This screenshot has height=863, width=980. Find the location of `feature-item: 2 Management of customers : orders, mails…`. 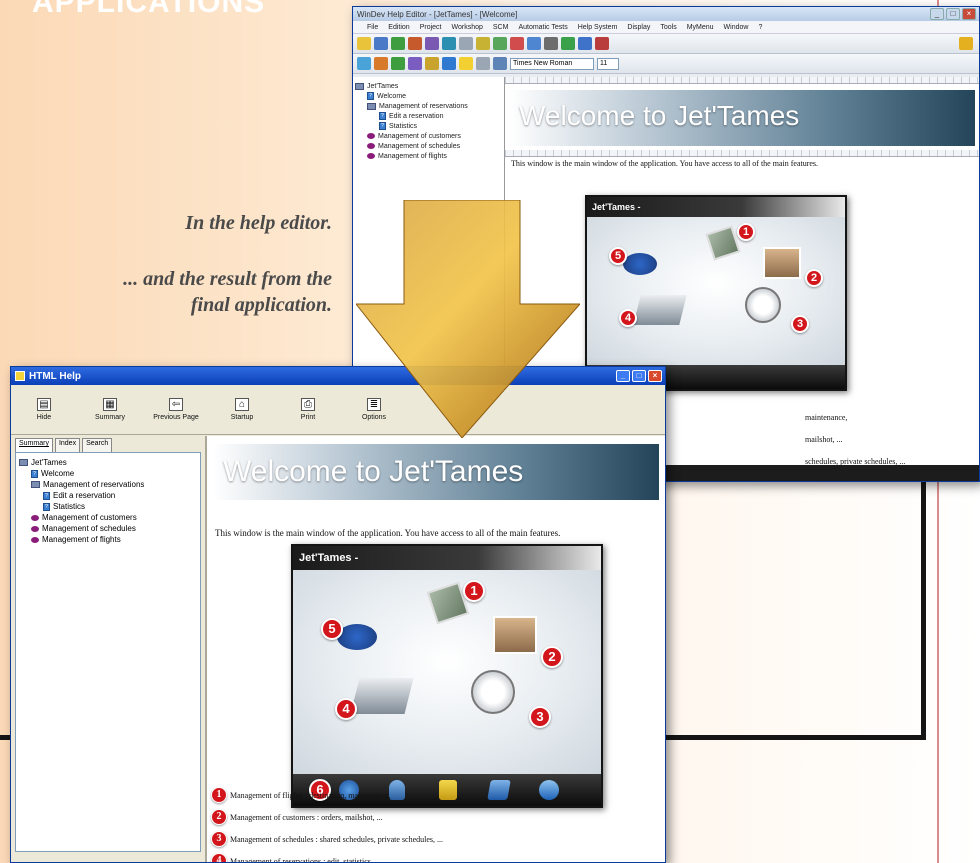

feature-item: 2 Management of customers : orders, mails… is located at coordinates (327, 817).